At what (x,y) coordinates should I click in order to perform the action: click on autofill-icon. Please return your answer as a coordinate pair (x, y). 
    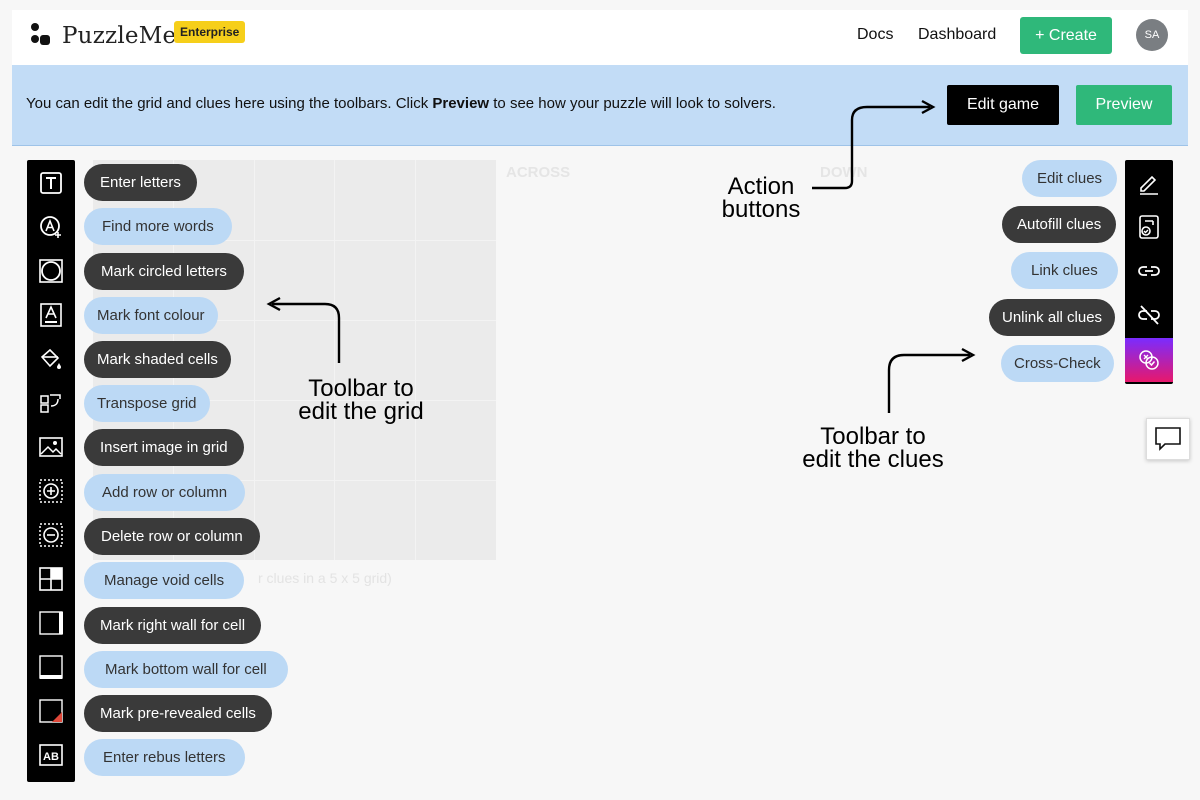
    Looking at the image, I should click on (1149, 227).